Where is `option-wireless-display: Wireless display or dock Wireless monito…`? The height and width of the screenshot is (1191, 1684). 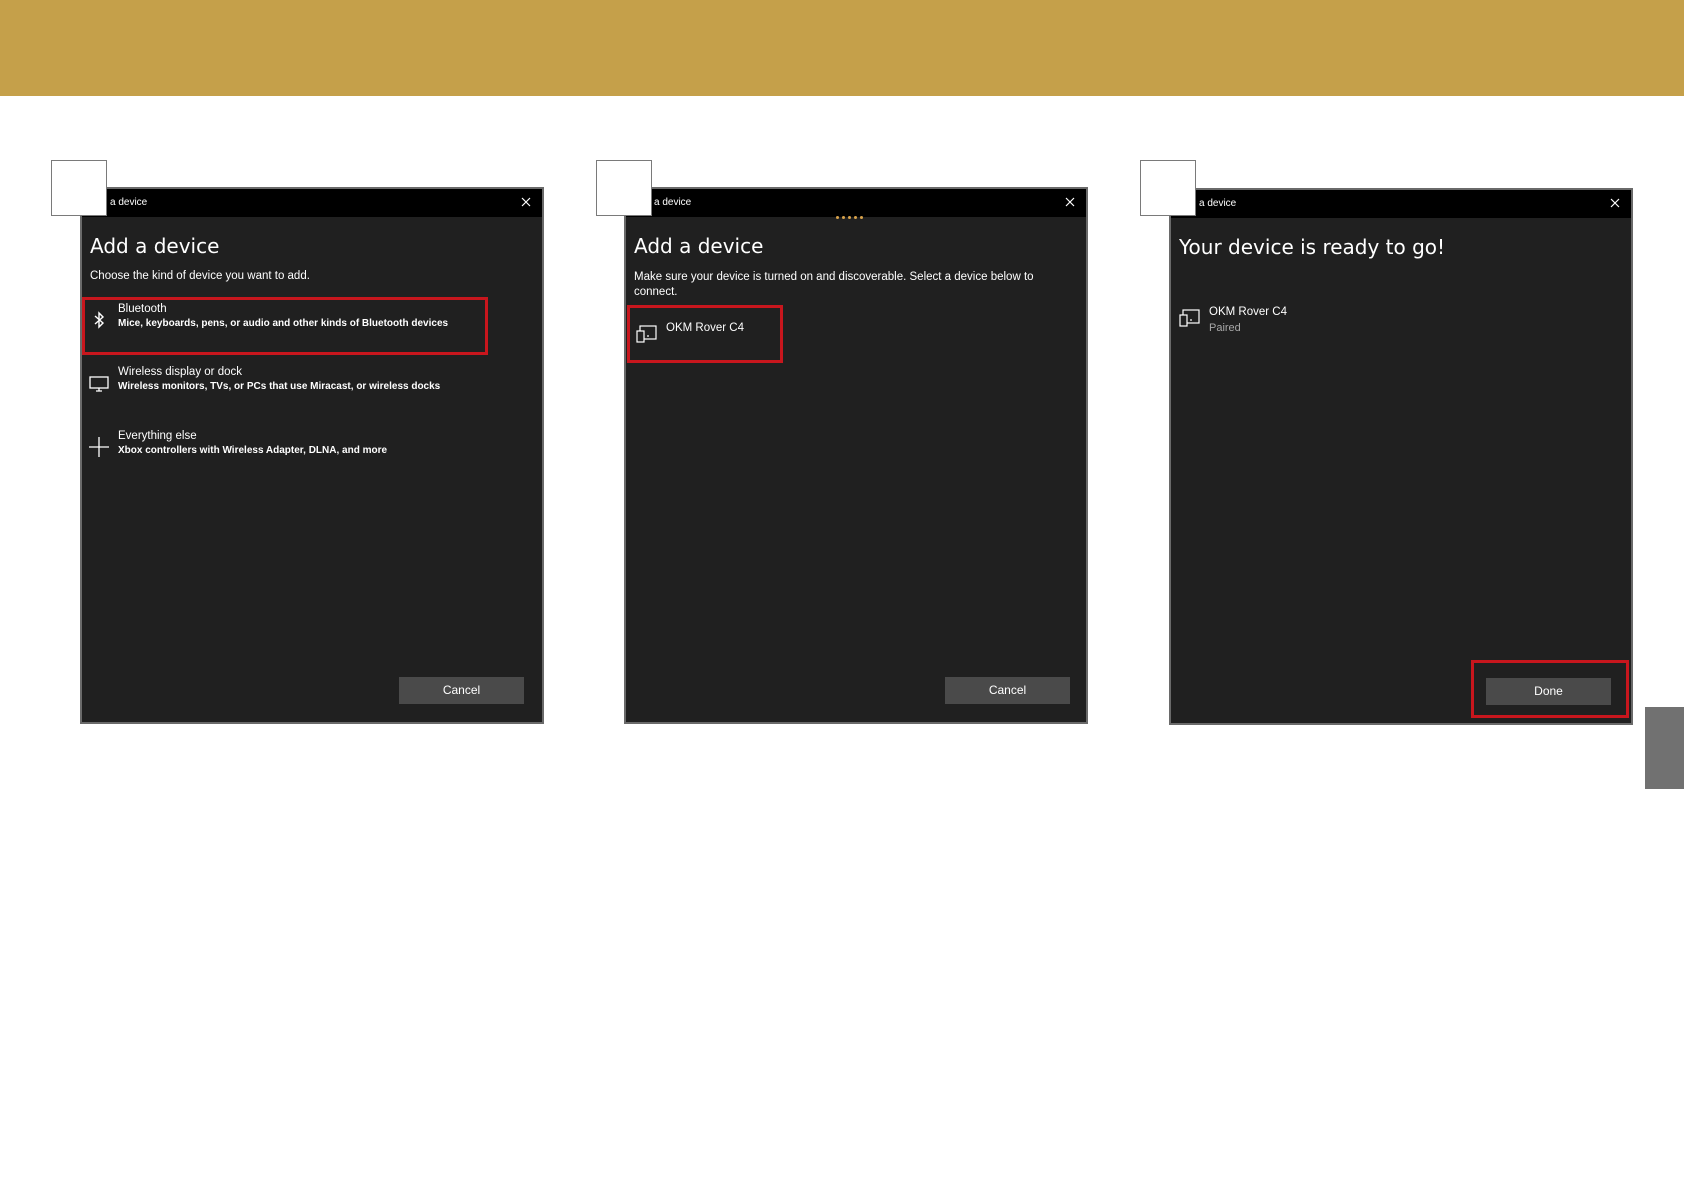 option-wireless-display: Wireless display or dock Wireless monito… is located at coordinates (286, 385).